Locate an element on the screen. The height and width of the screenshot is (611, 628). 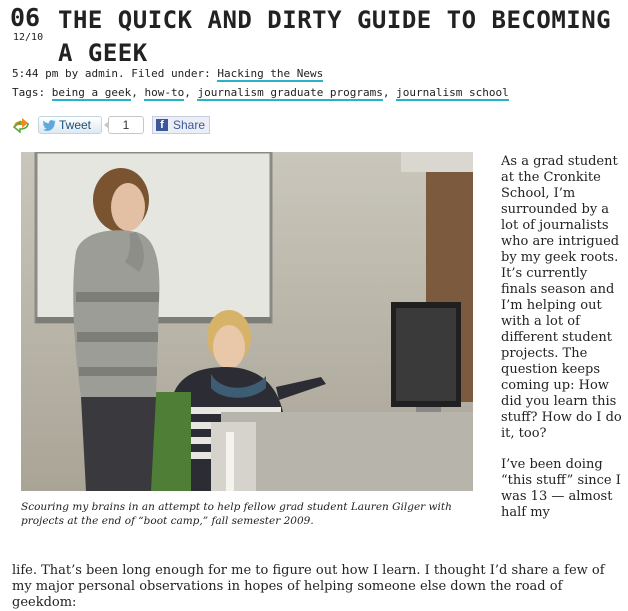
tag-link: how-to is located at coordinates (164, 93).